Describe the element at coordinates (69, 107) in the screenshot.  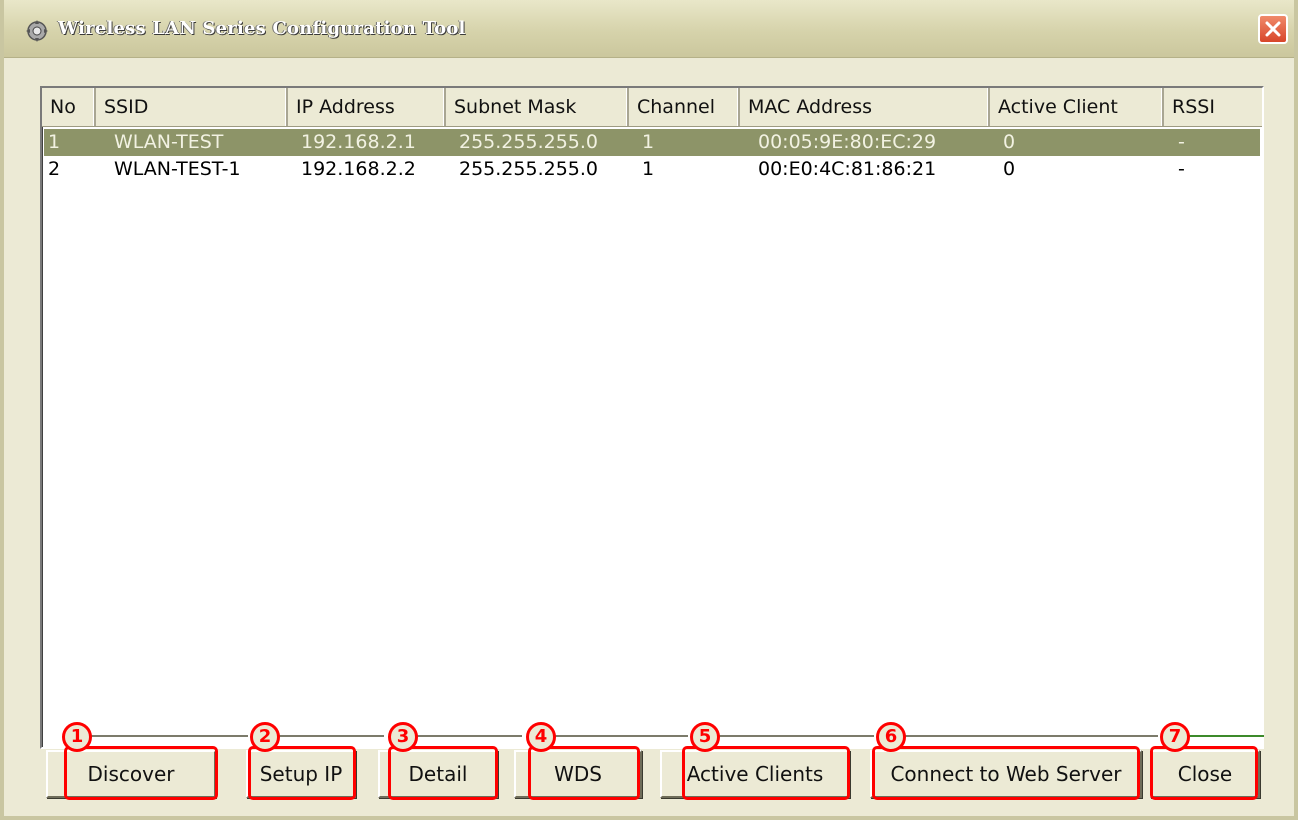
I see `column-header-no: No` at that location.